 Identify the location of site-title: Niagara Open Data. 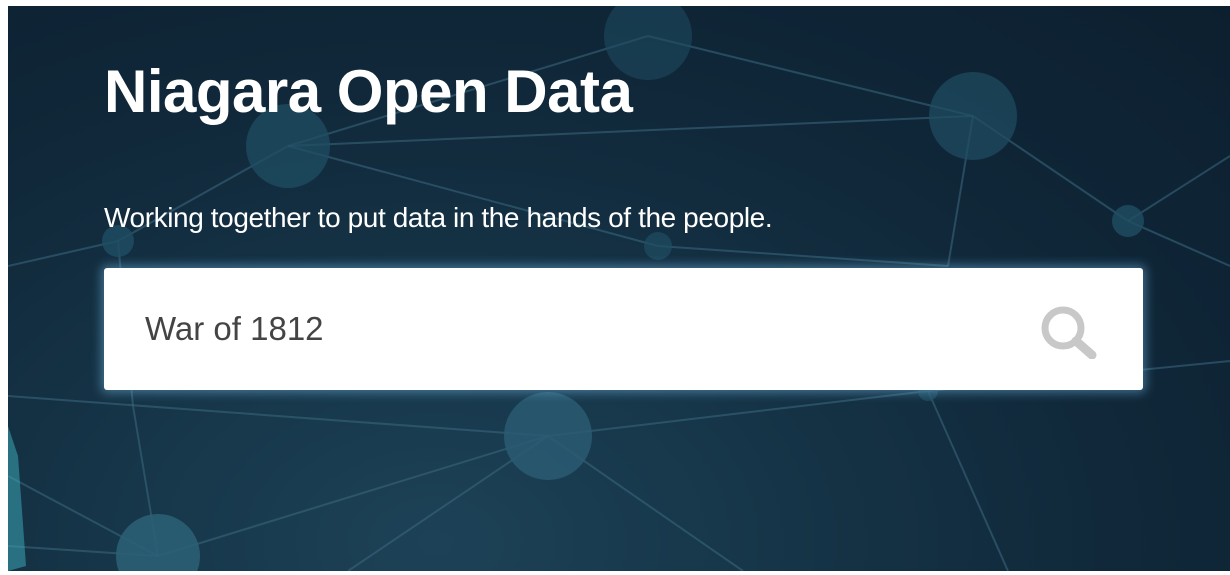
(368, 91).